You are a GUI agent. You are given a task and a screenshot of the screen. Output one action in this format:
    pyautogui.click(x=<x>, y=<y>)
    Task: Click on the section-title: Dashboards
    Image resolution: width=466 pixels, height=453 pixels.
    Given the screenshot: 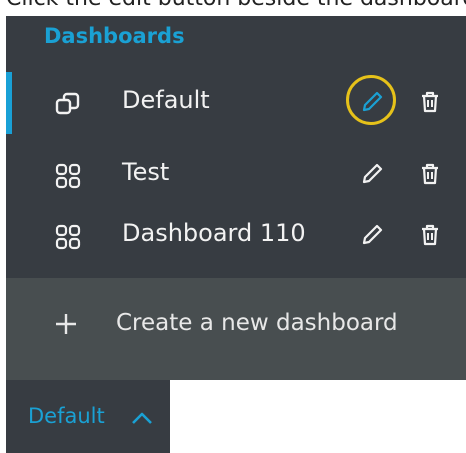 What is the action you would take?
    pyautogui.click(x=114, y=36)
    